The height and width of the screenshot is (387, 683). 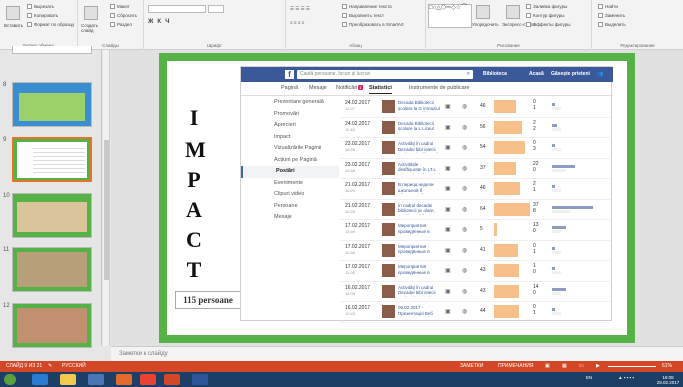 What do you see at coordinates (10, 379) in the screenshot?
I see `start-icon` at bounding box center [10, 379].